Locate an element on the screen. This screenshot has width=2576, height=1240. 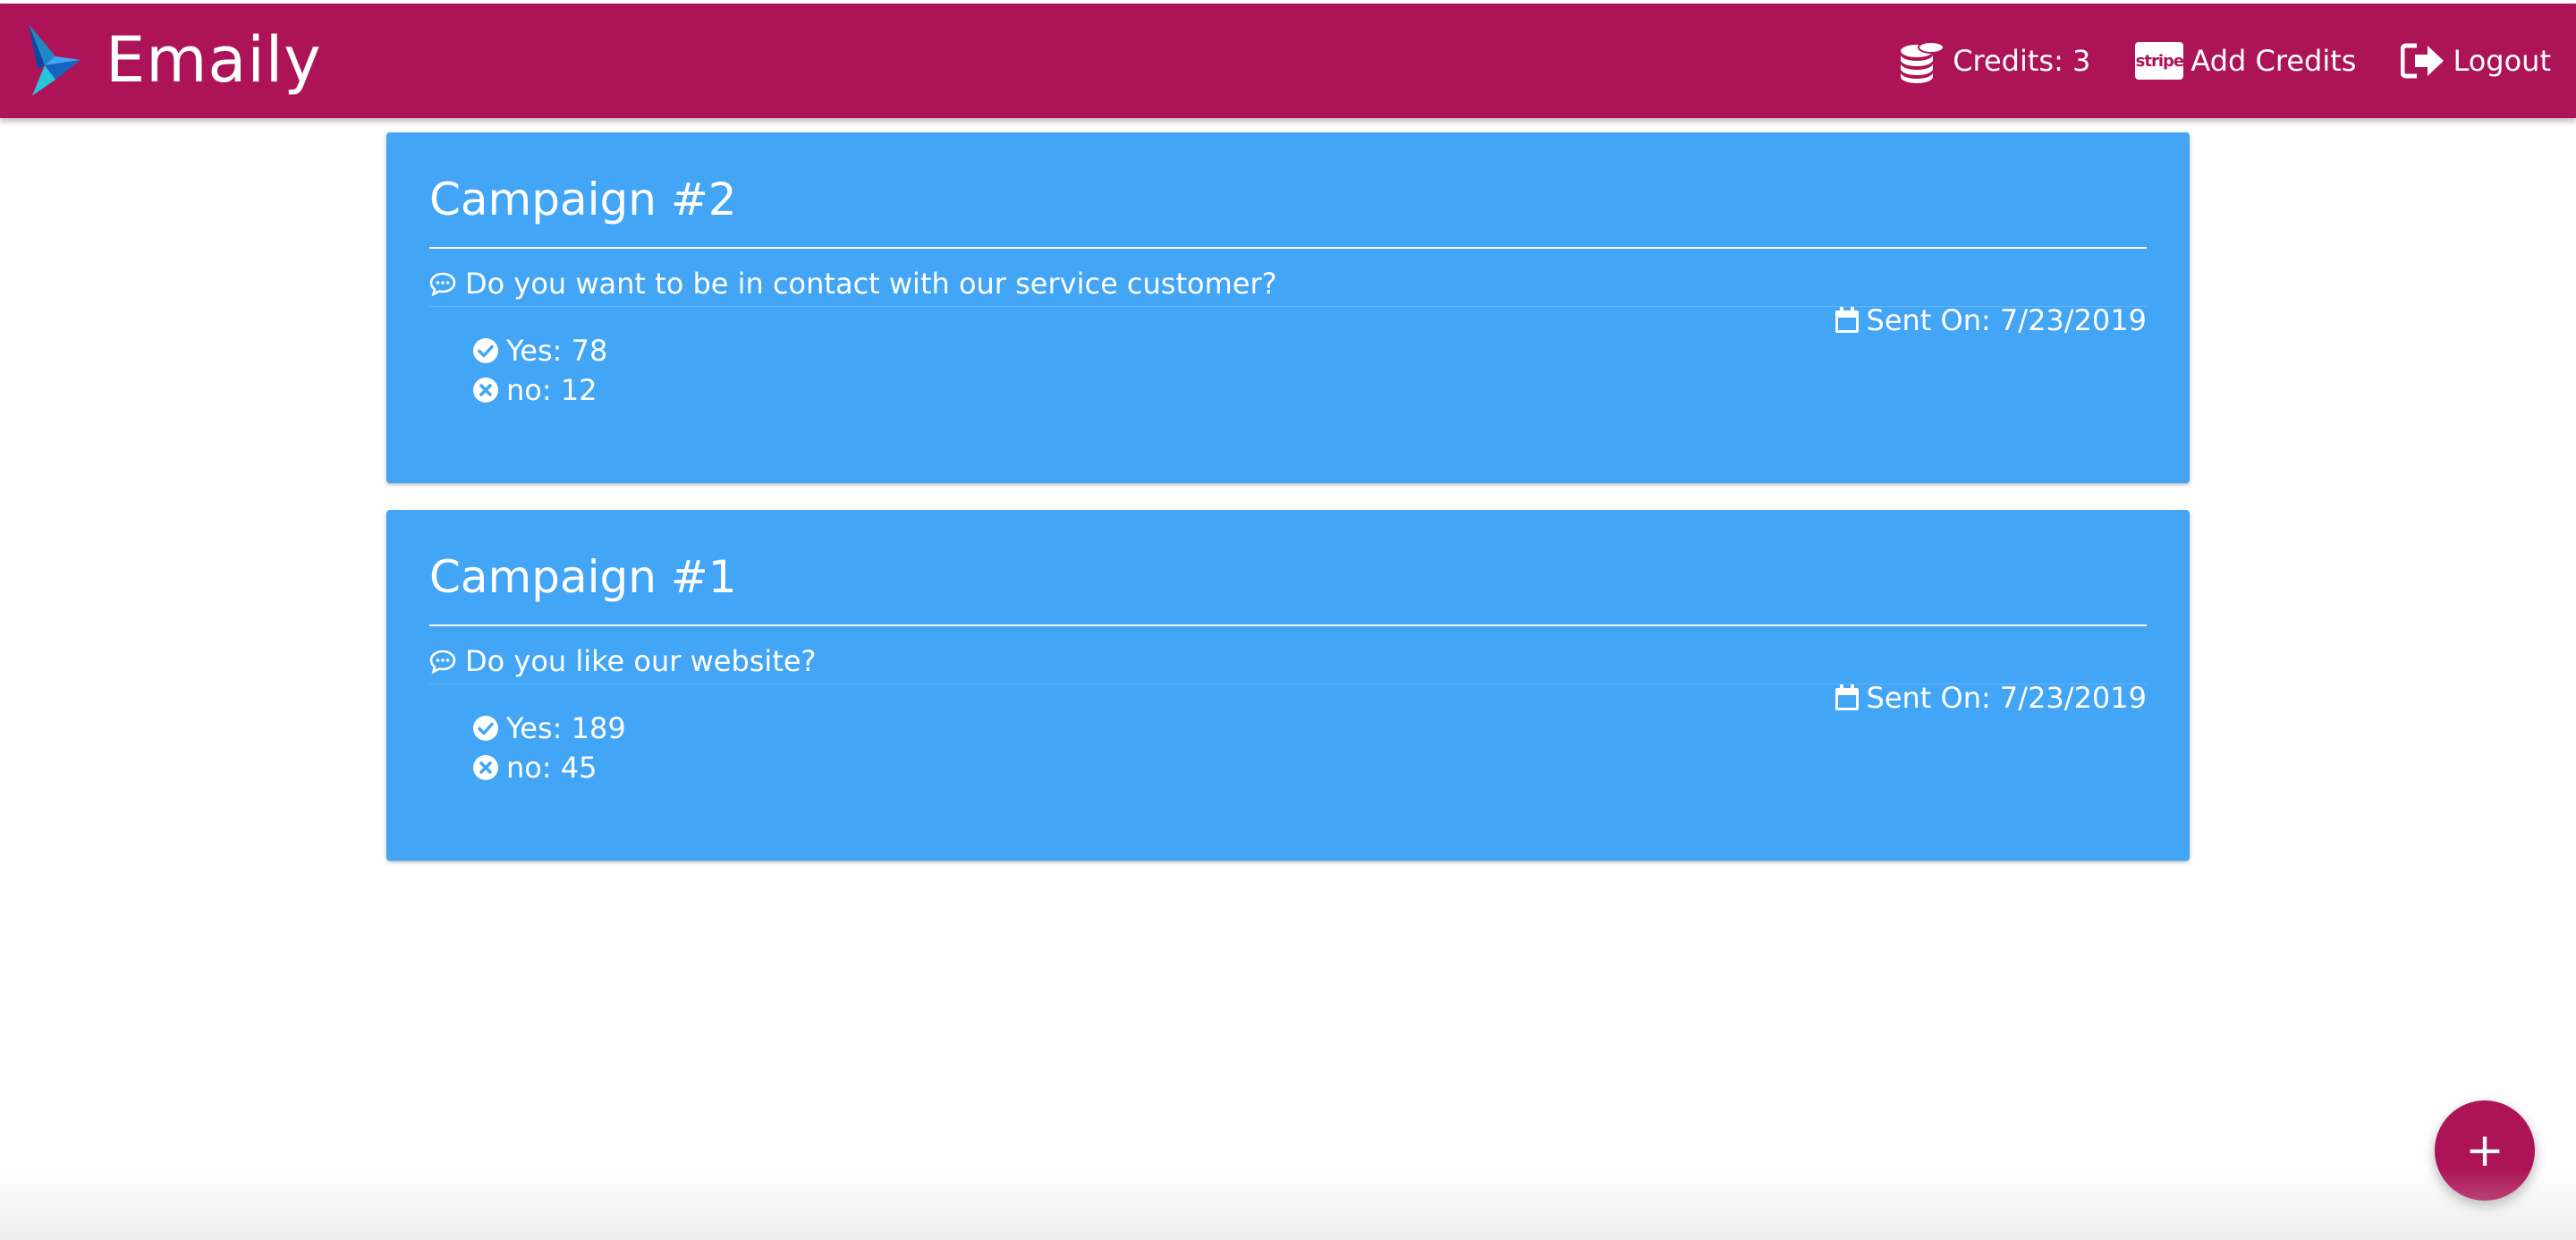
yes-count: Yes: 189 is located at coordinates (549, 728).